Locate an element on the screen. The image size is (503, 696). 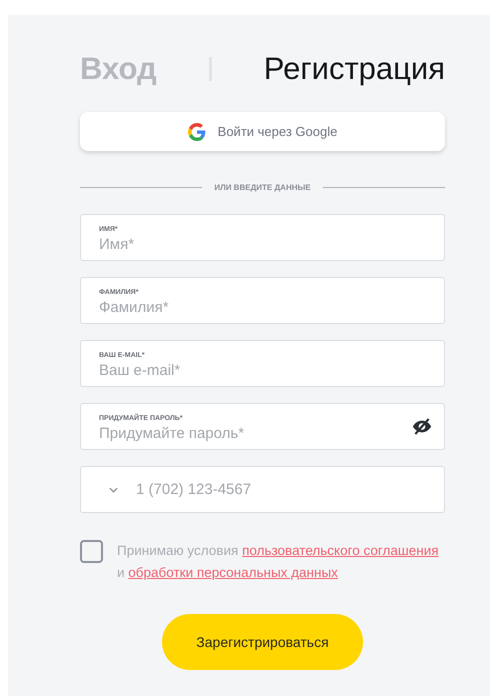
google-sign-in-button: Войти через Google is located at coordinates (262, 131).